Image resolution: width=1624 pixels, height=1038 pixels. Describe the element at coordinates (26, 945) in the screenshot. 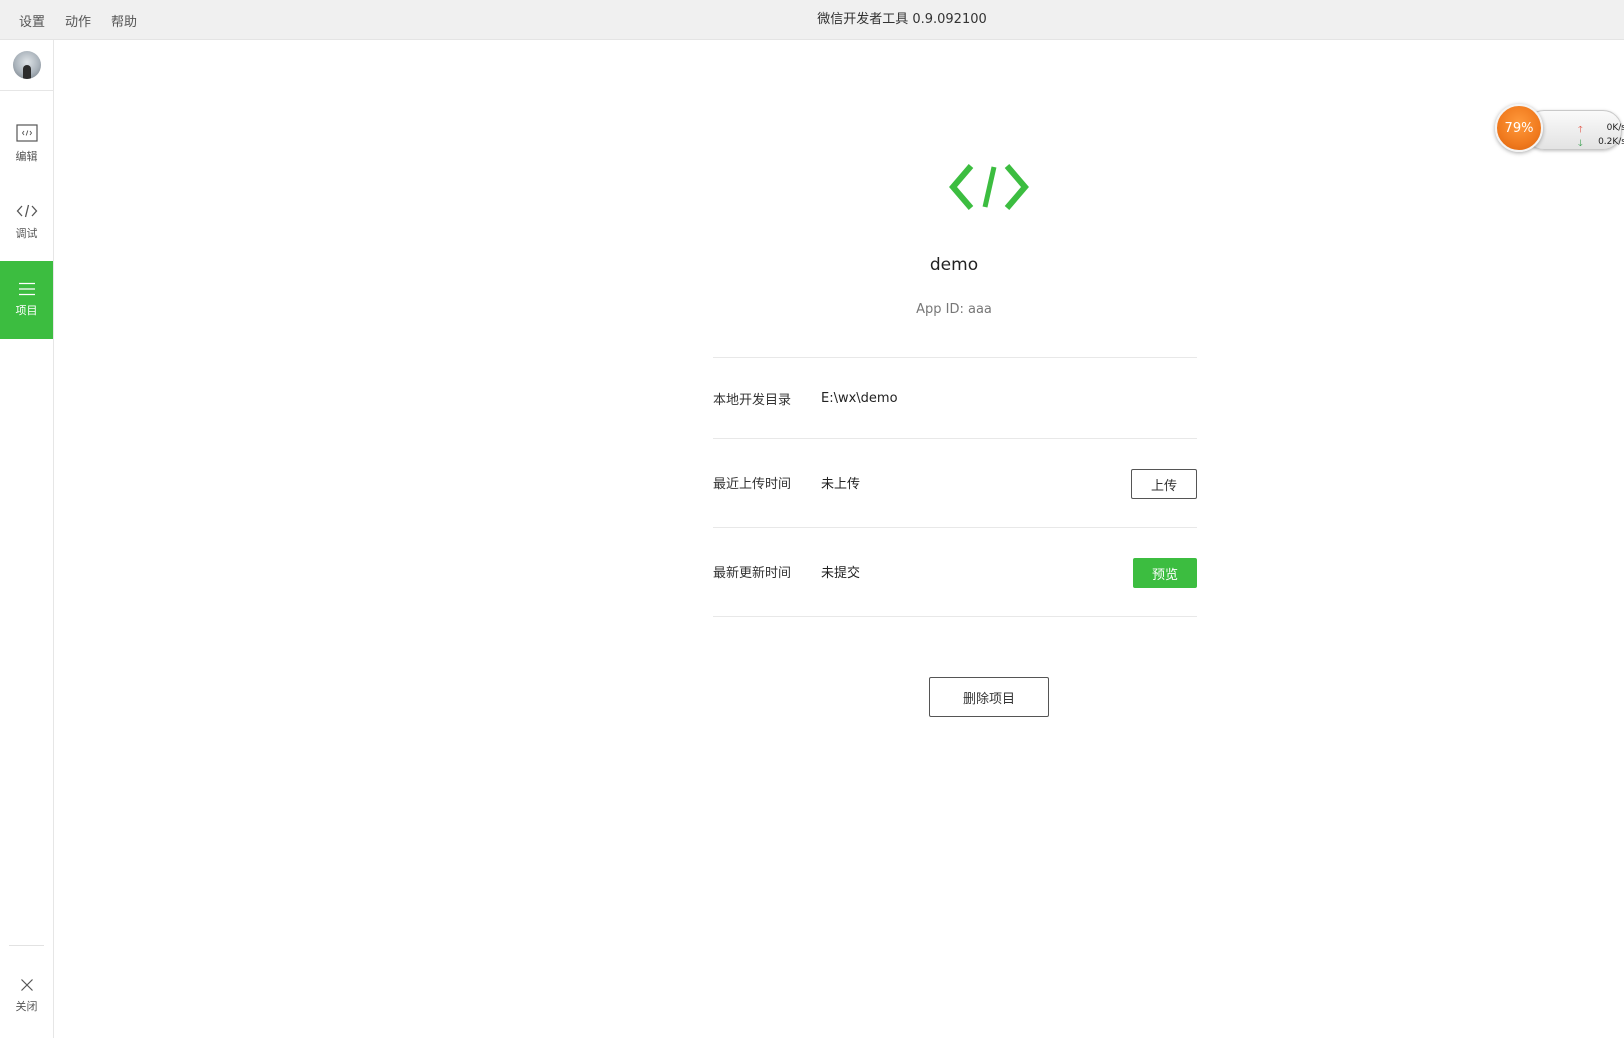

I see `sidebar-divider` at that location.